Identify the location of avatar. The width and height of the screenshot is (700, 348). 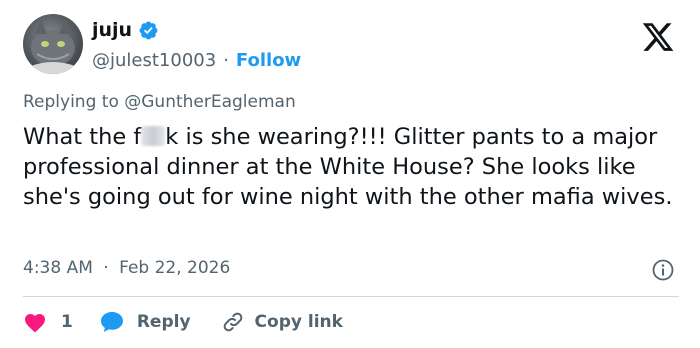
(53, 44).